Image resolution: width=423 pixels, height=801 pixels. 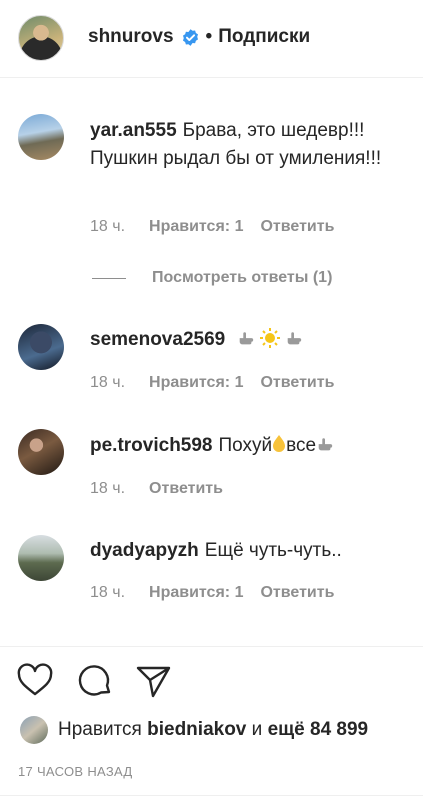 I want to click on likes-summary: Нравится biedniakov и ещё 84 899, so click(x=194, y=730).